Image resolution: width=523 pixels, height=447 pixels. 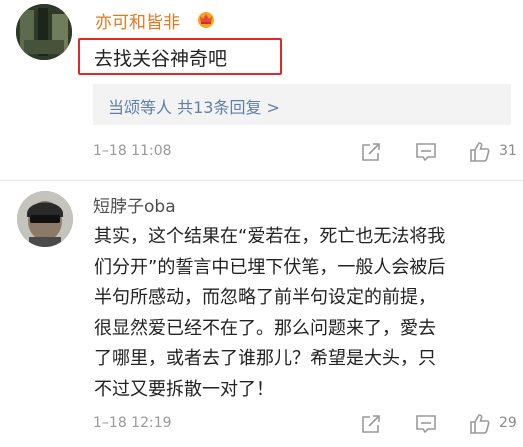 I want to click on vip-crown-icon, so click(x=206, y=19).